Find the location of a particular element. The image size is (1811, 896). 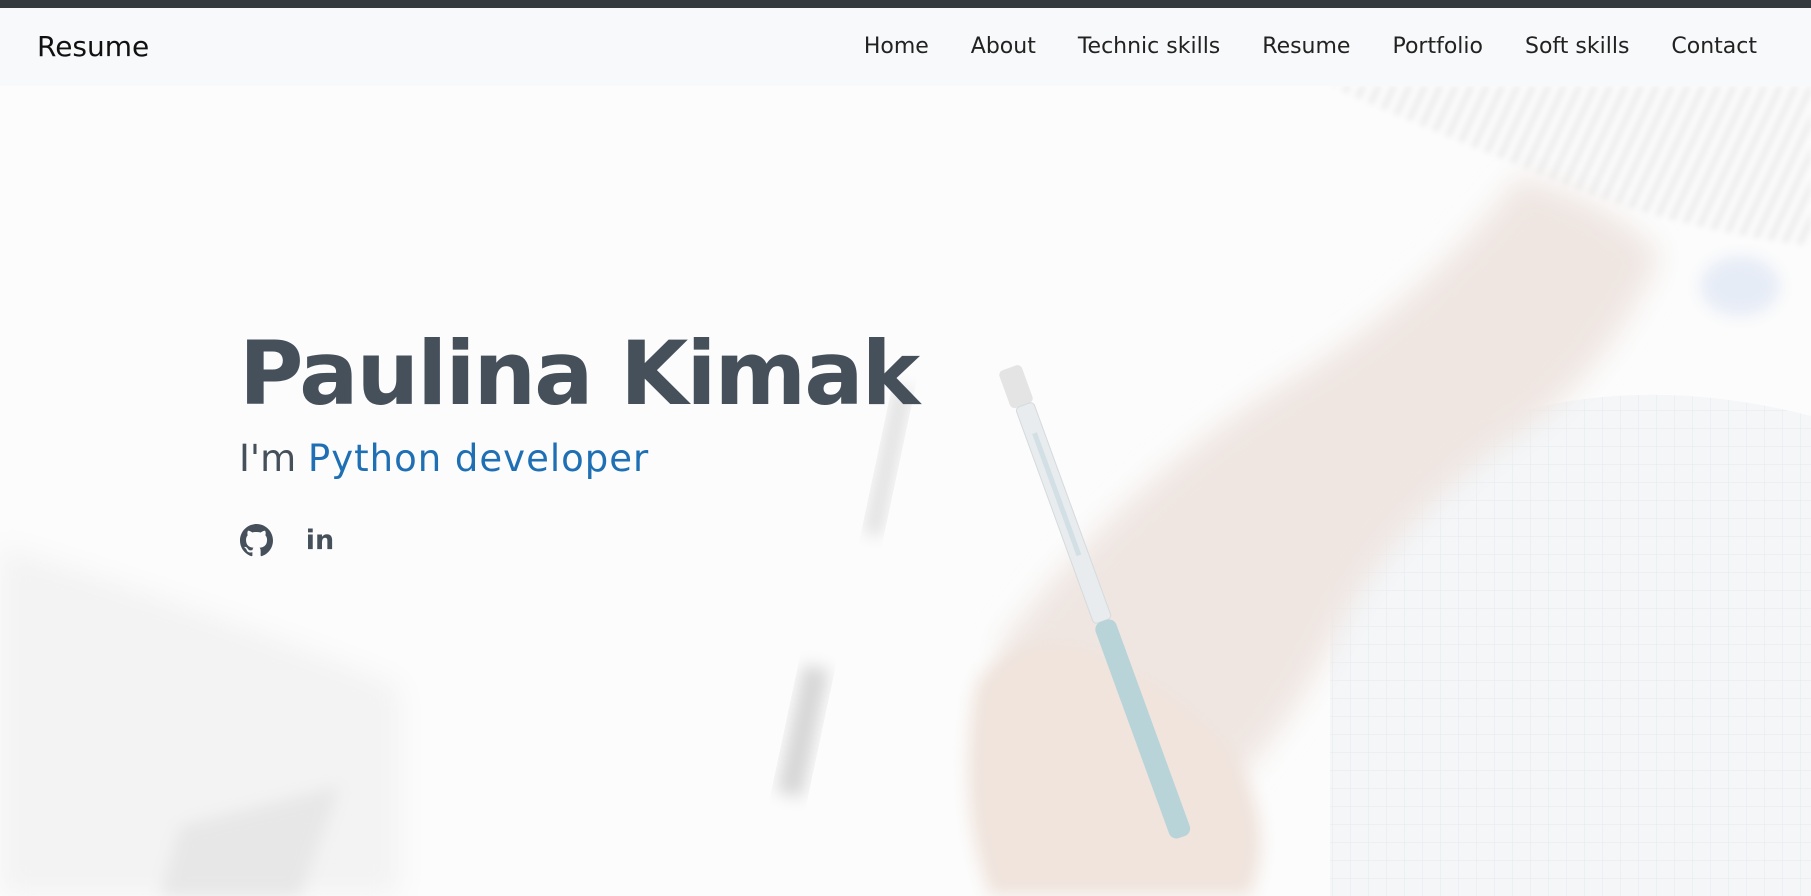

linkedin-link: in is located at coordinates (320, 541).